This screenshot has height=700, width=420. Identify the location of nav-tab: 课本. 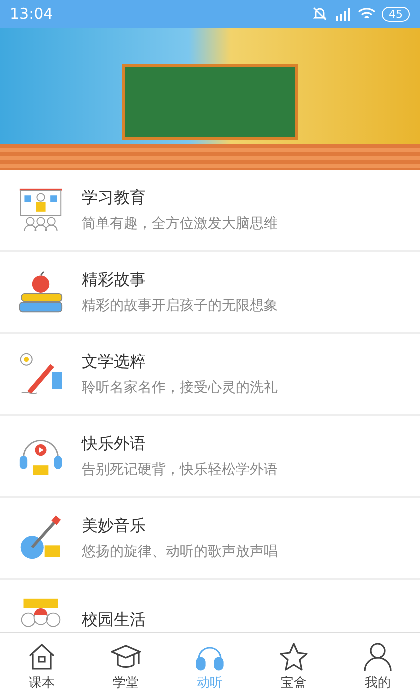
(42, 666).